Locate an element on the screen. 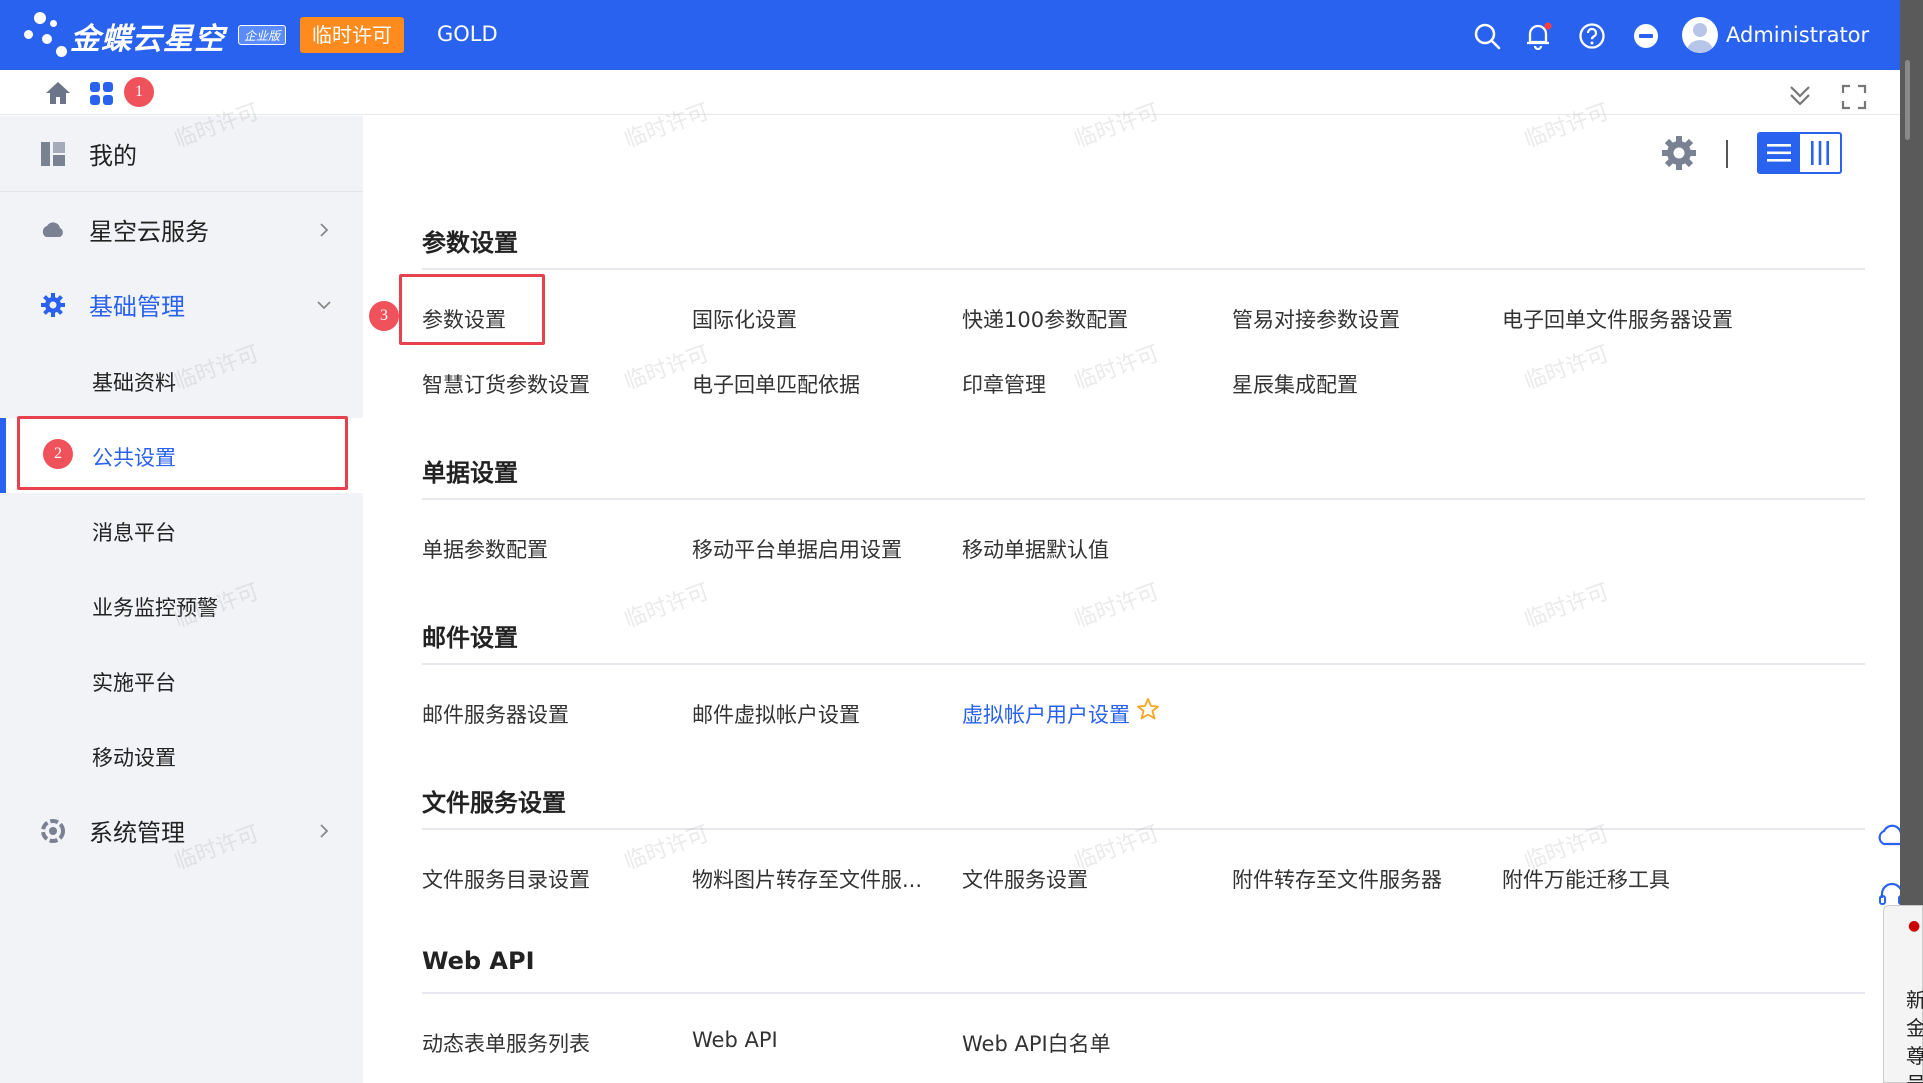 The image size is (1923, 1083). sidebar-item-system-management: 系统管理 is located at coordinates (181, 830).